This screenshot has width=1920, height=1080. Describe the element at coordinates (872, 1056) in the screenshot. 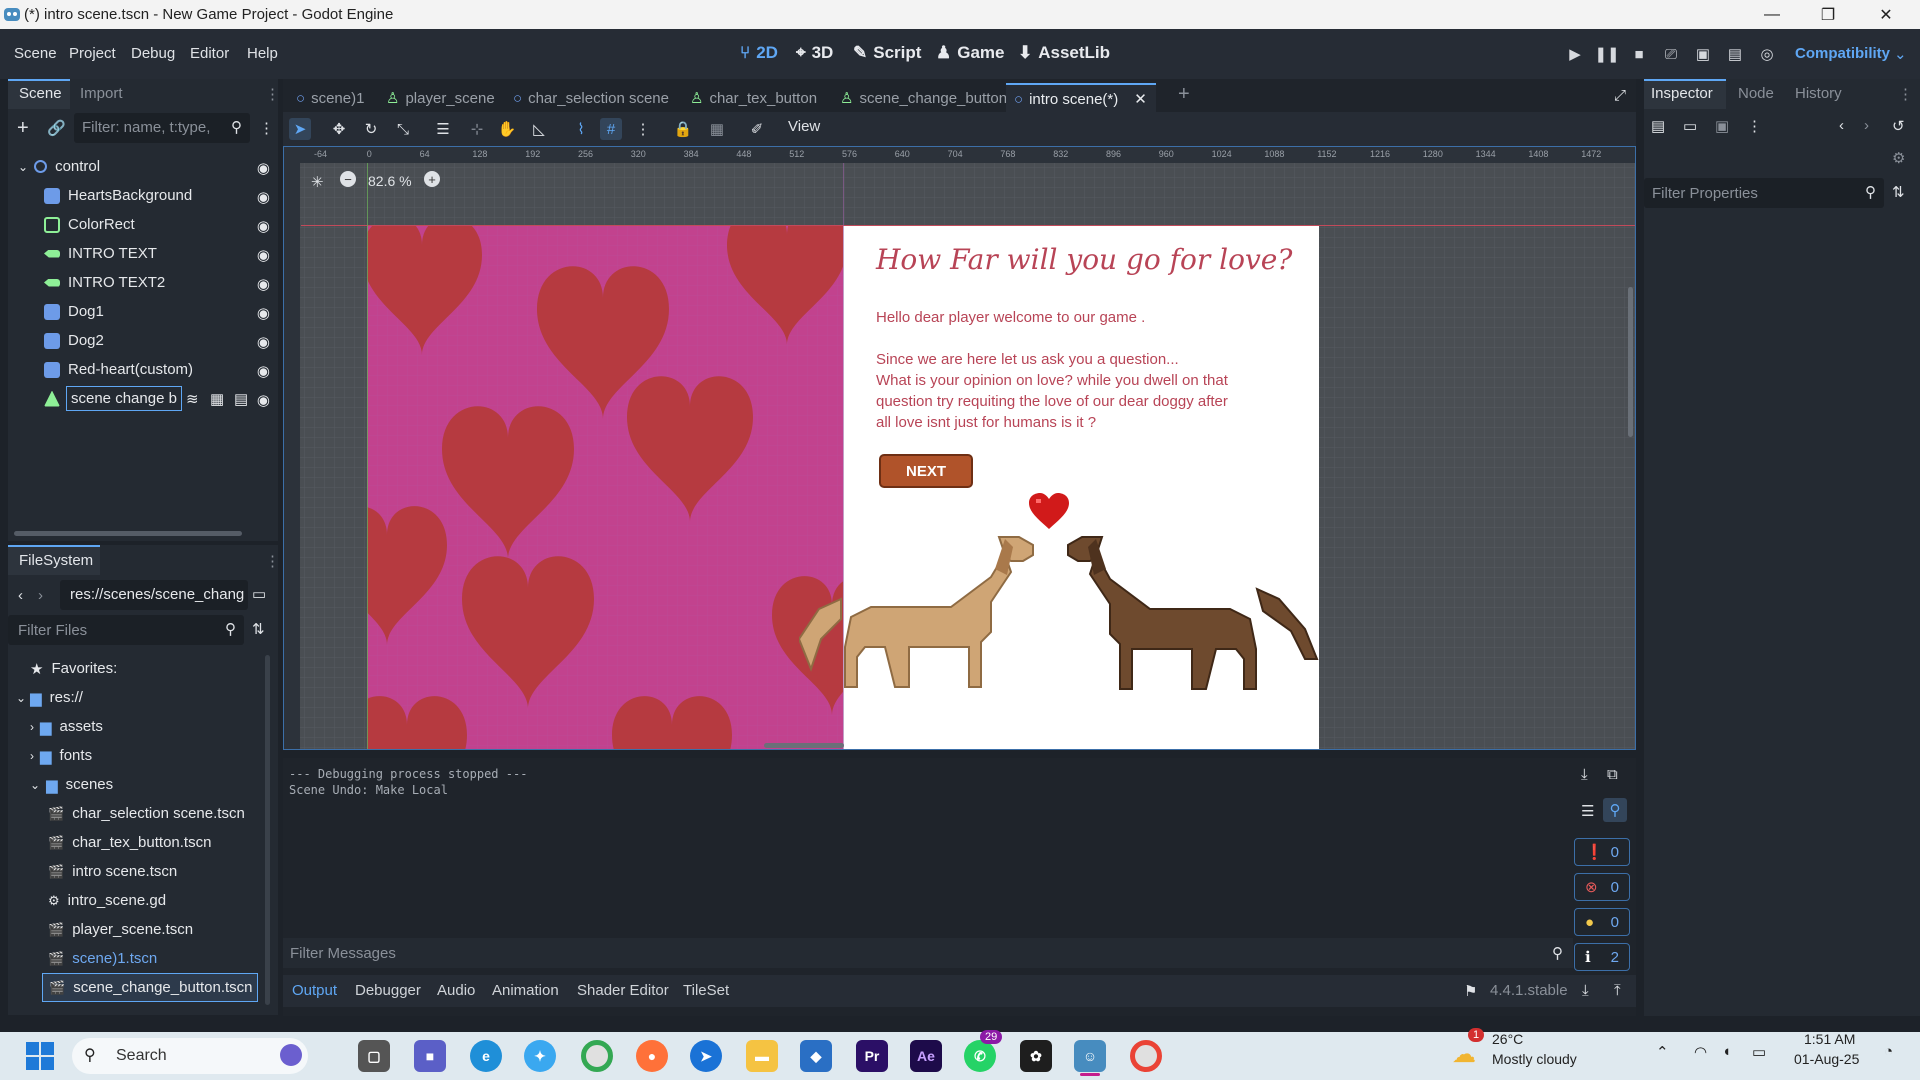

I see `premiere-pro-icon: Pr` at that location.